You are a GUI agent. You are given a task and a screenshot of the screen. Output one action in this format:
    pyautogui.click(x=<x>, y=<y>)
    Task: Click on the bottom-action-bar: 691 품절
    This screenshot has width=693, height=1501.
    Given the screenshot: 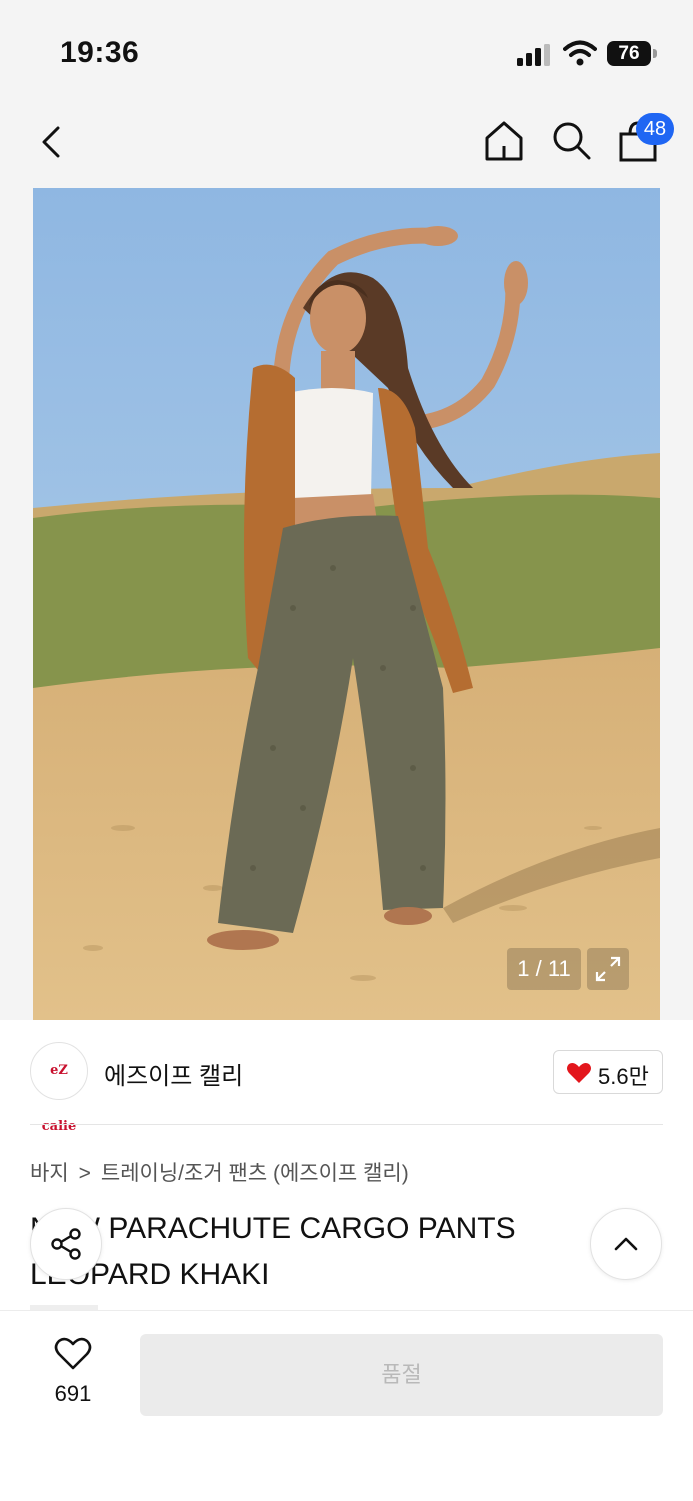 What is the action you would take?
    pyautogui.click(x=346, y=1405)
    